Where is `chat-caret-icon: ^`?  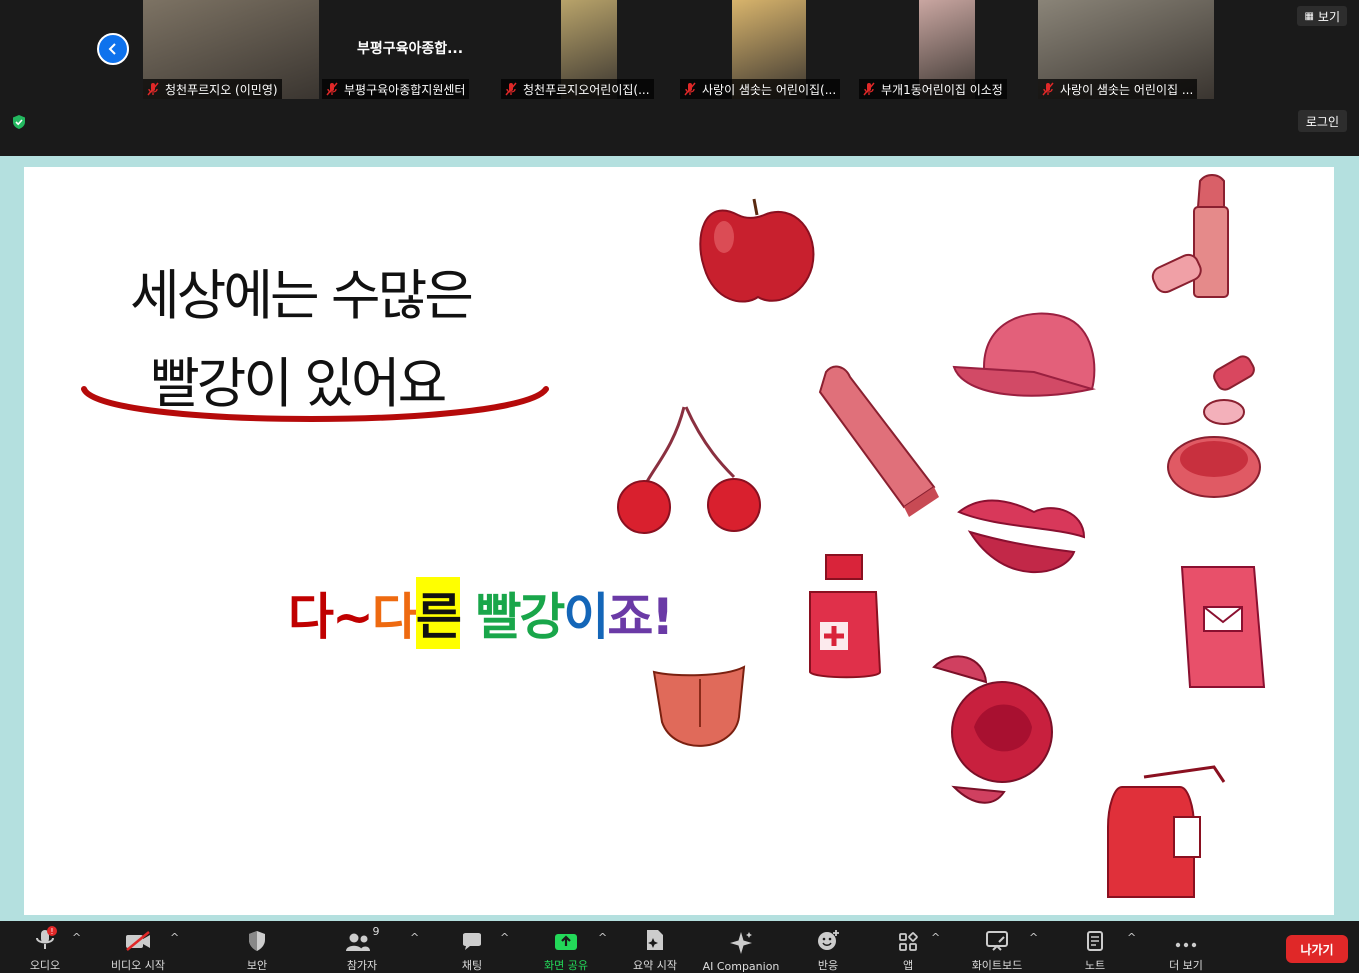
chat-caret-icon: ^ is located at coordinates (504, 937).